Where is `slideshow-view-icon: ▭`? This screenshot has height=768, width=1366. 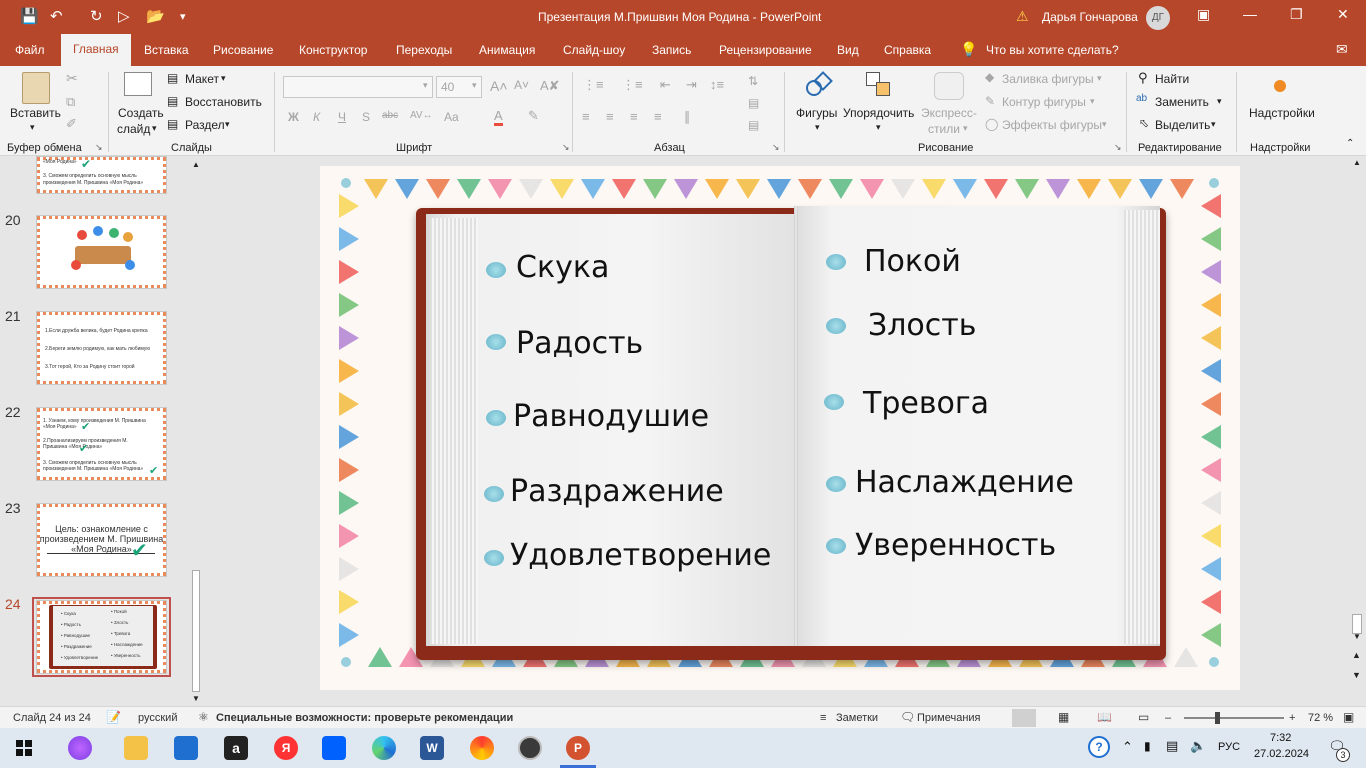 slideshow-view-icon: ▭ is located at coordinates (1143, 717).